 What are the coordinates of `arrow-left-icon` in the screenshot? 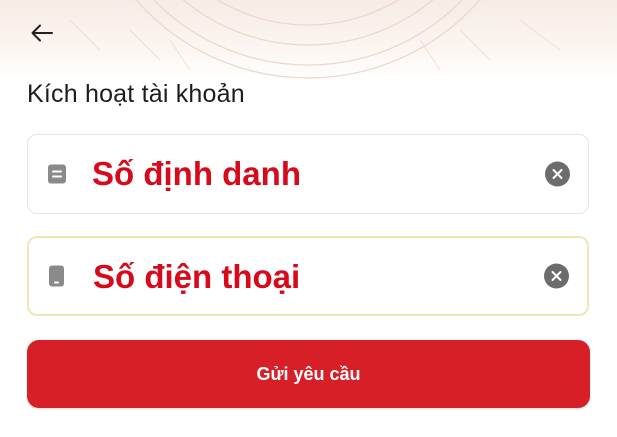 It's located at (42, 33).